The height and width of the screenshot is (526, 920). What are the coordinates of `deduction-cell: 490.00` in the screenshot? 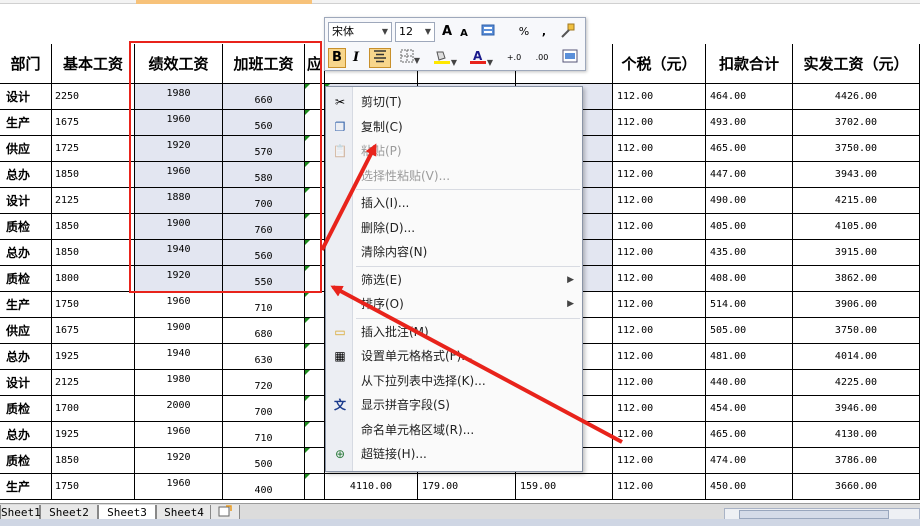 It's located at (749, 201).